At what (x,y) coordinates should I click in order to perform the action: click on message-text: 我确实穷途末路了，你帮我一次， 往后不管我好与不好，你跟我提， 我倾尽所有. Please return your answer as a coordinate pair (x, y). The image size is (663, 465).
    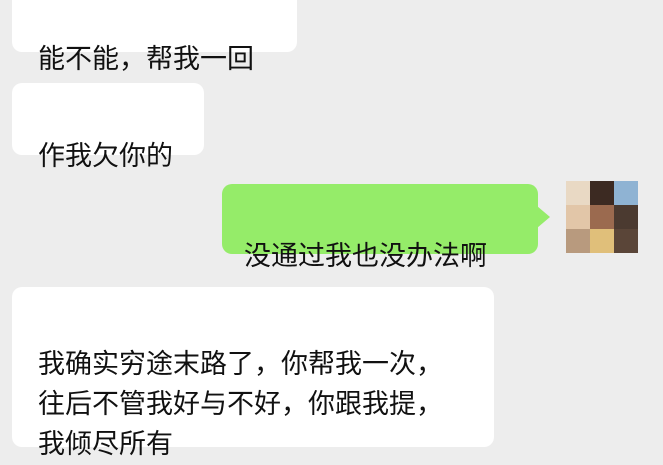
    Looking at the image, I should click on (240, 404).